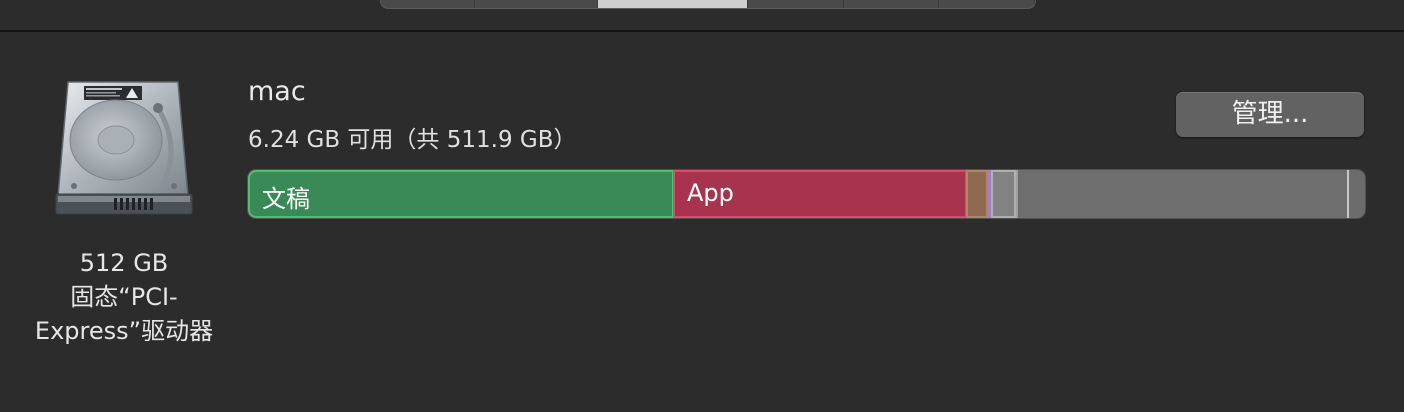 The width and height of the screenshot is (1404, 412). Describe the element at coordinates (710, 193) in the screenshot. I see `storage-segment-label: App` at that location.